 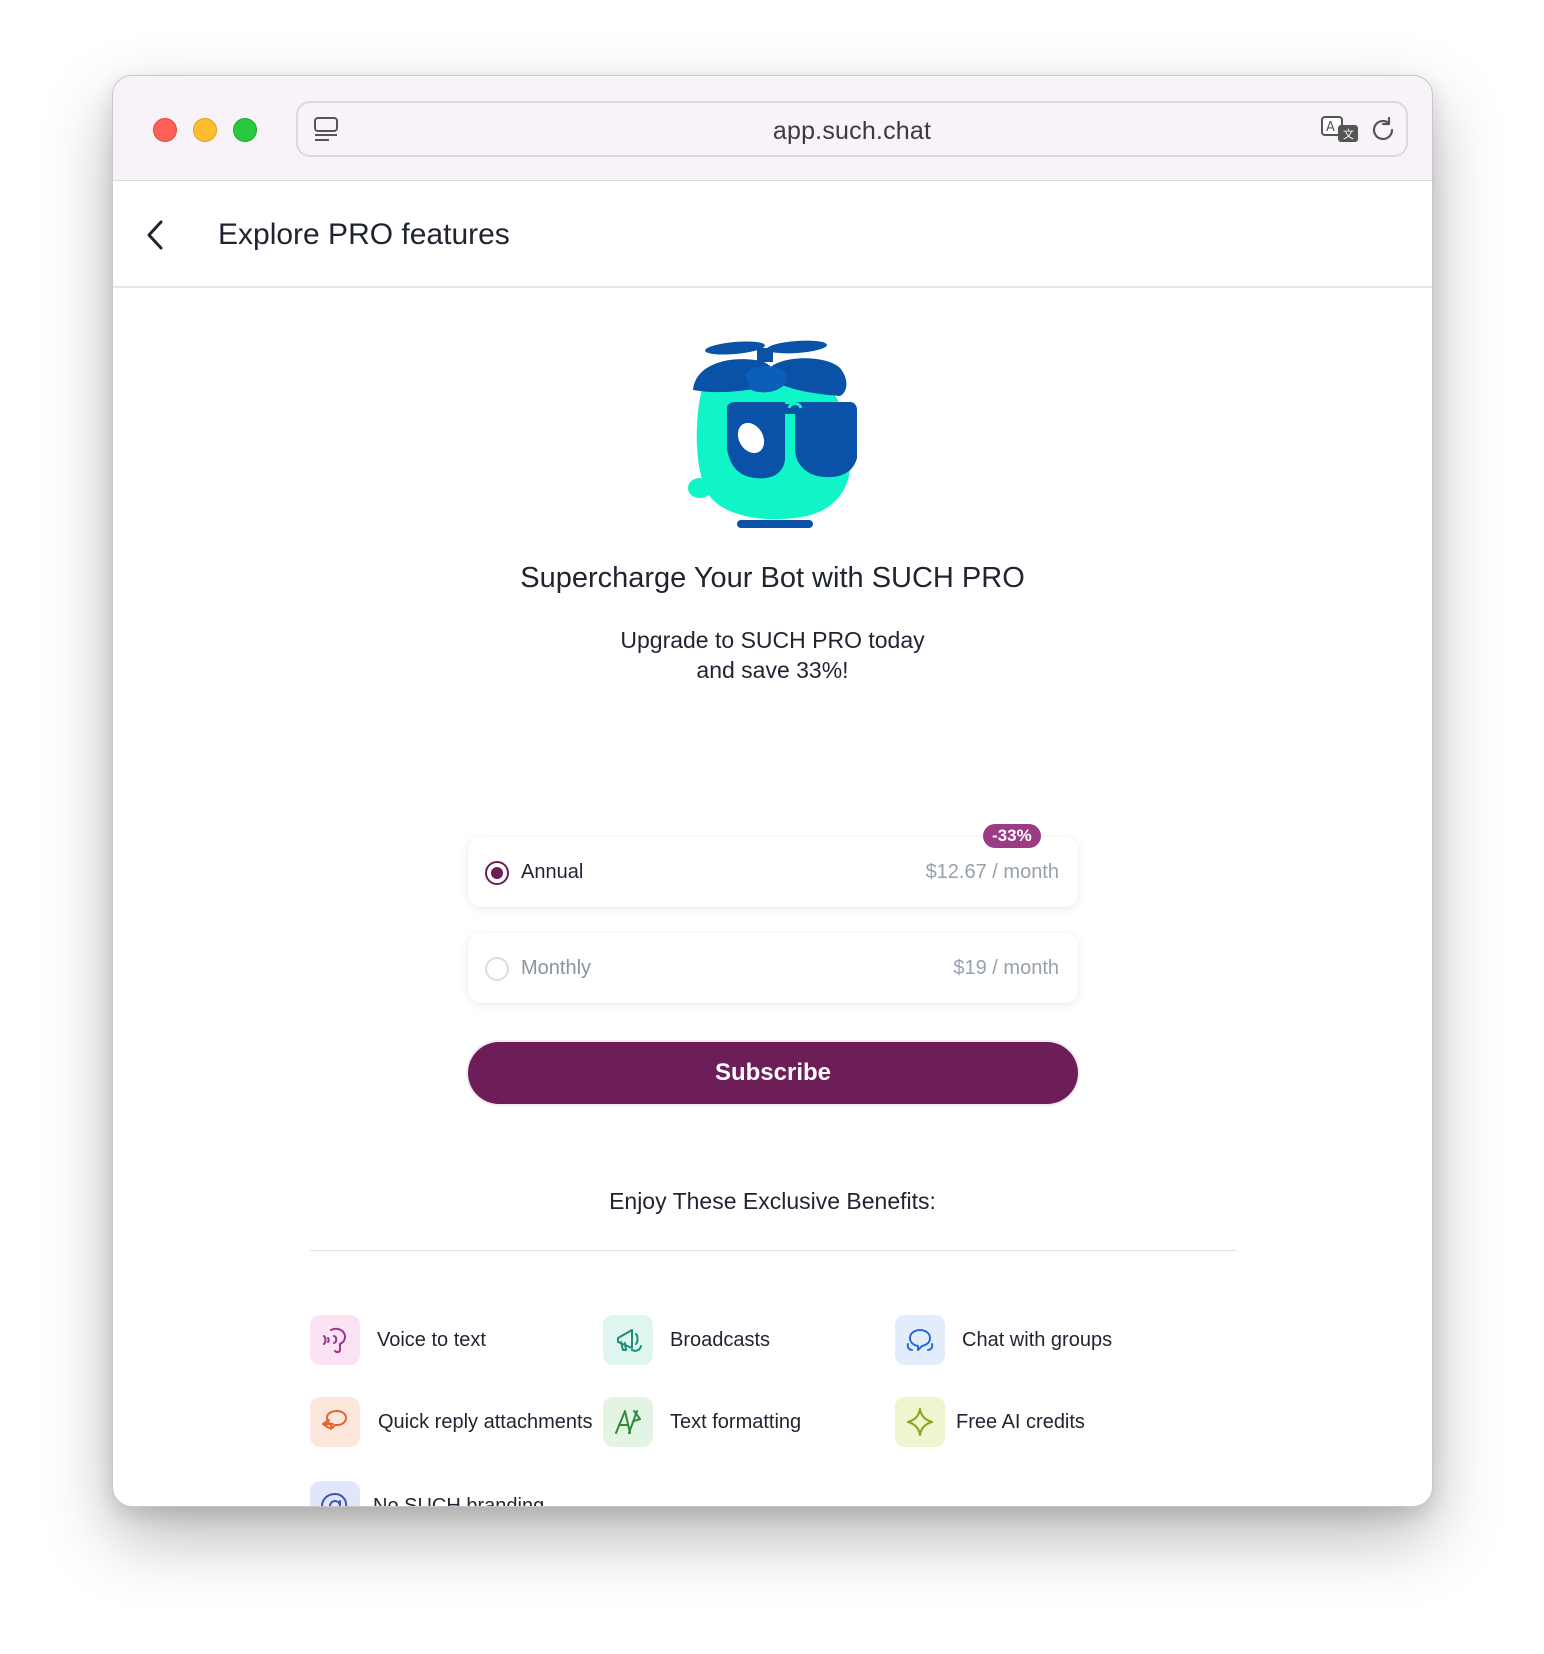 What do you see at coordinates (772, 578) in the screenshot?
I see `hero-title: Supercharge Your Bot with SUCH PRO` at bounding box center [772, 578].